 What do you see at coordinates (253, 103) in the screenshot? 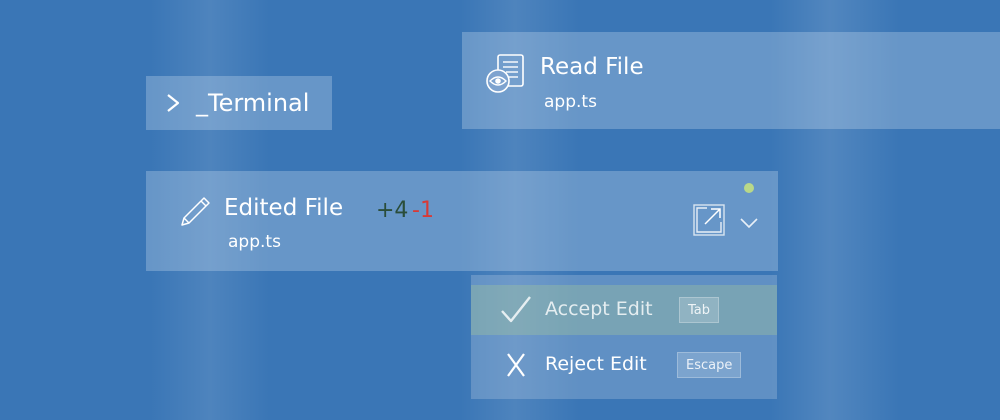
I see `terminal-label: _Terminal` at bounding box center [253, 103].